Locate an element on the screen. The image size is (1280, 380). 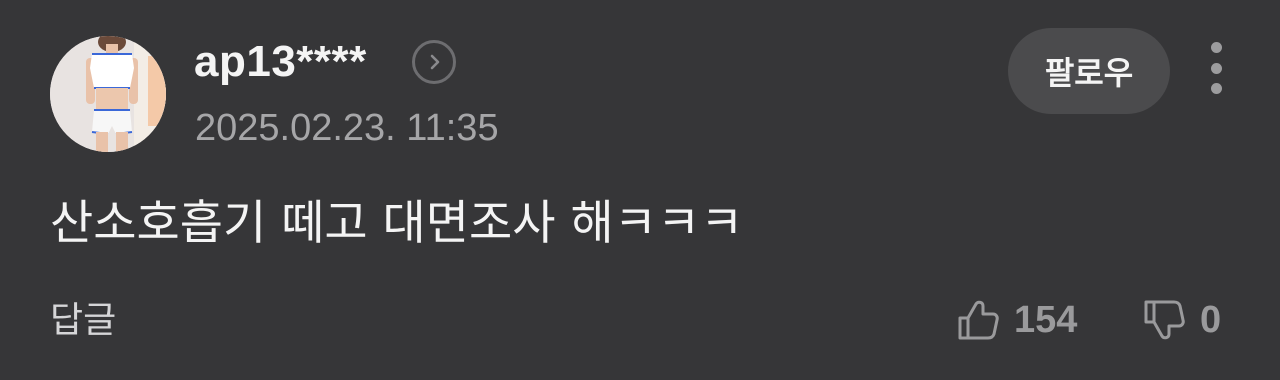
like-count: 154 is located at coordinates (1046, 319).